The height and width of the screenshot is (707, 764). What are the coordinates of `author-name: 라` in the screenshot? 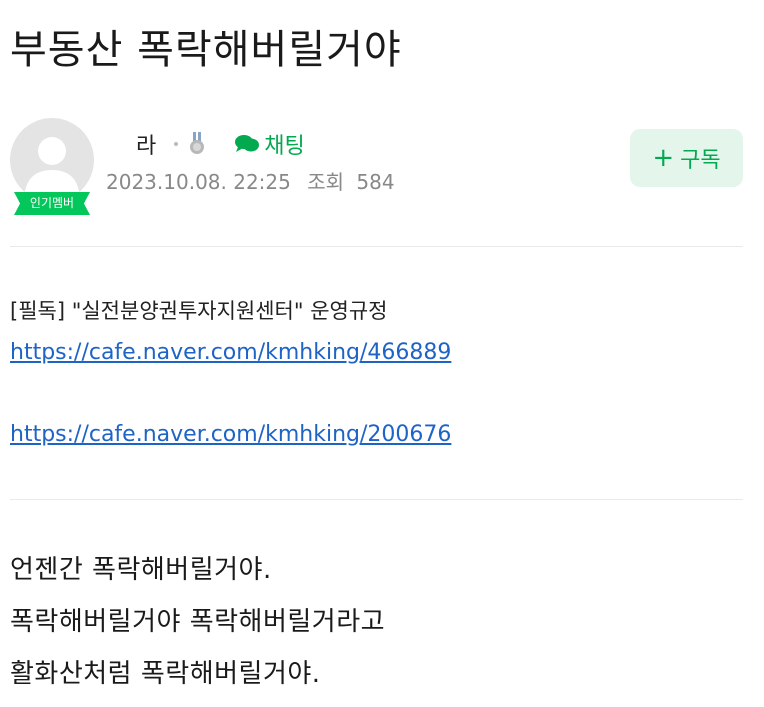 It's located at (146, 144).